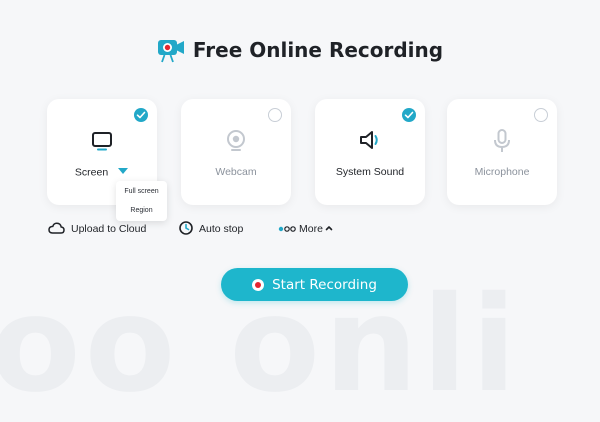  Describe the element at coordinates (324, 284) in the screenshot. I see `start-recording-label: Start Recording` at that location.